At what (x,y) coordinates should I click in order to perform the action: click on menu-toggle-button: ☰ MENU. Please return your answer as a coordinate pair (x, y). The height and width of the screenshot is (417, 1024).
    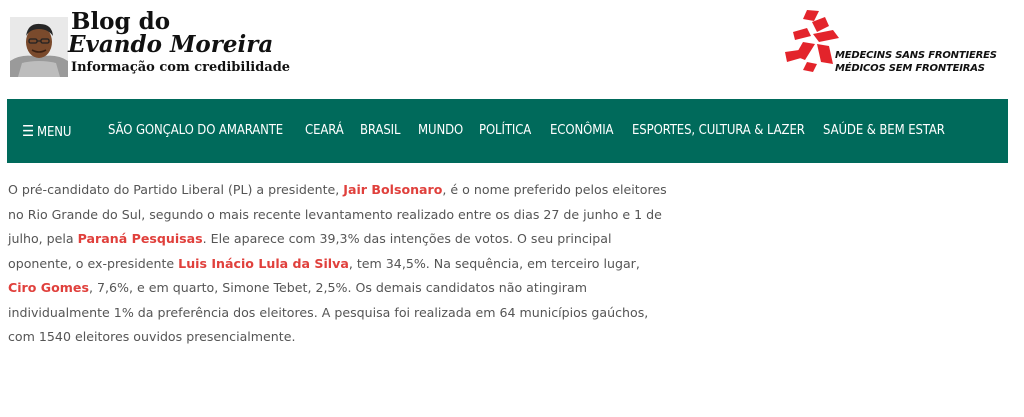
    Looking at the image, I should click on (47, 131).